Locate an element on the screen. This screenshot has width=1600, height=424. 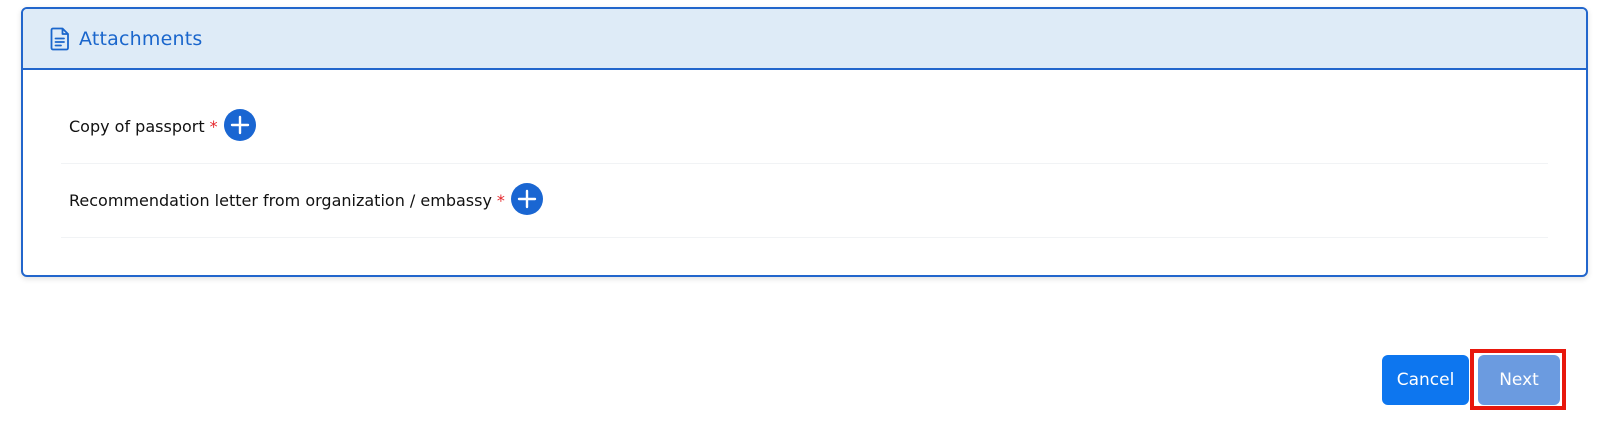
attachments-header: Attachments is located at coordinates (804, 39).